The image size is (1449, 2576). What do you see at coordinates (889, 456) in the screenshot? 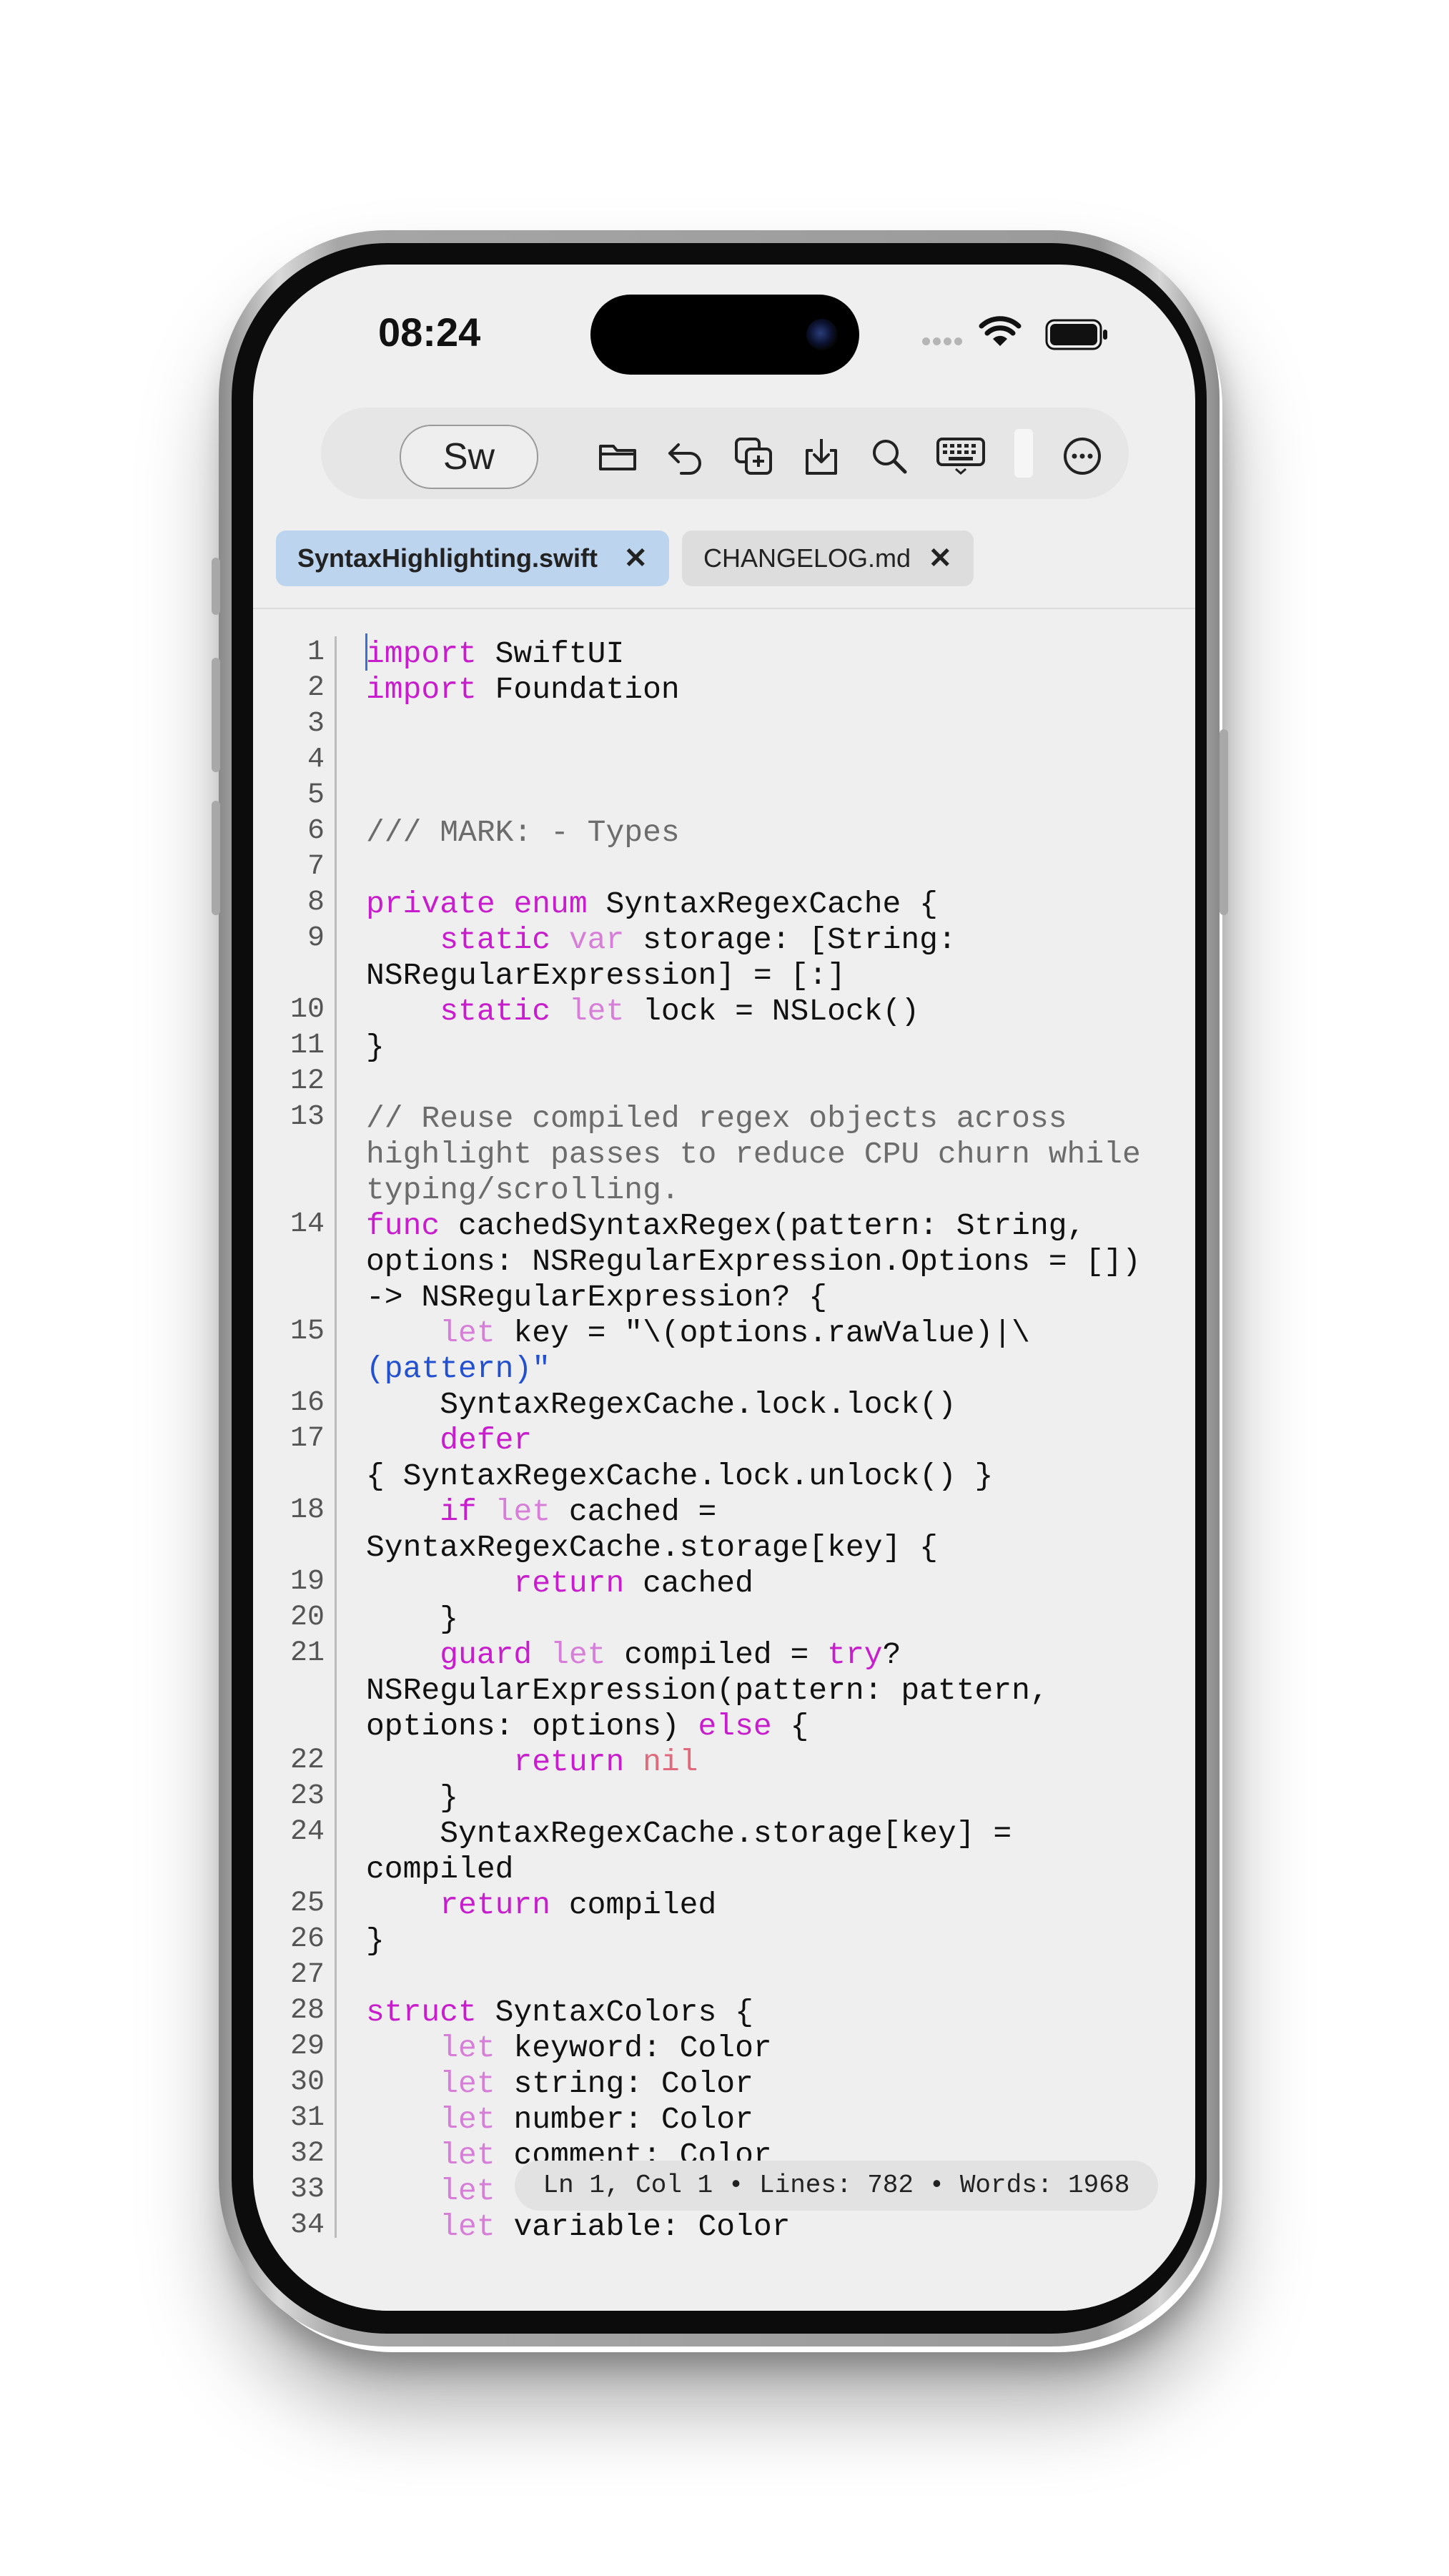
I see `search-icon` at bounding box center [889, 456].